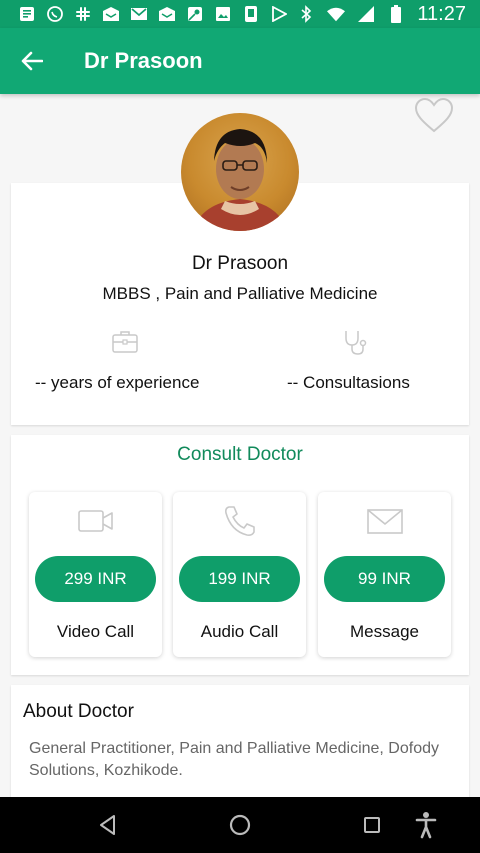 The image size is (480, 853). What do you see at coordinates (83, 14) in the screenshot?
I see `slack-icon` at bounding box center [83, 14].